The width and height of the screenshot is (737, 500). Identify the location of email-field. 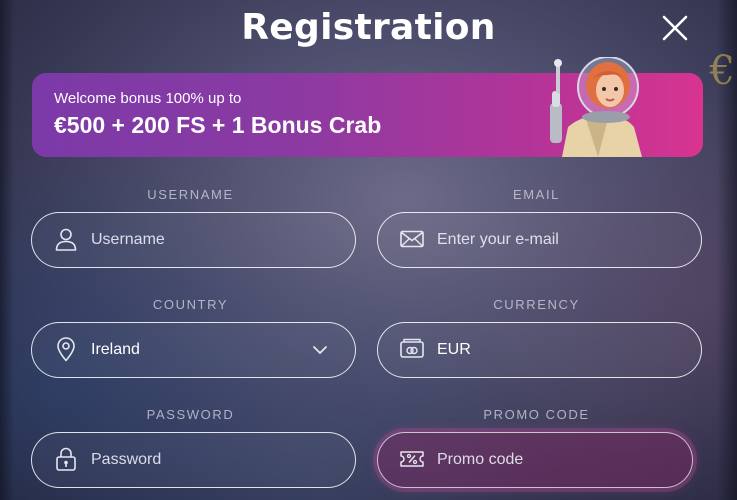
(539, 240).